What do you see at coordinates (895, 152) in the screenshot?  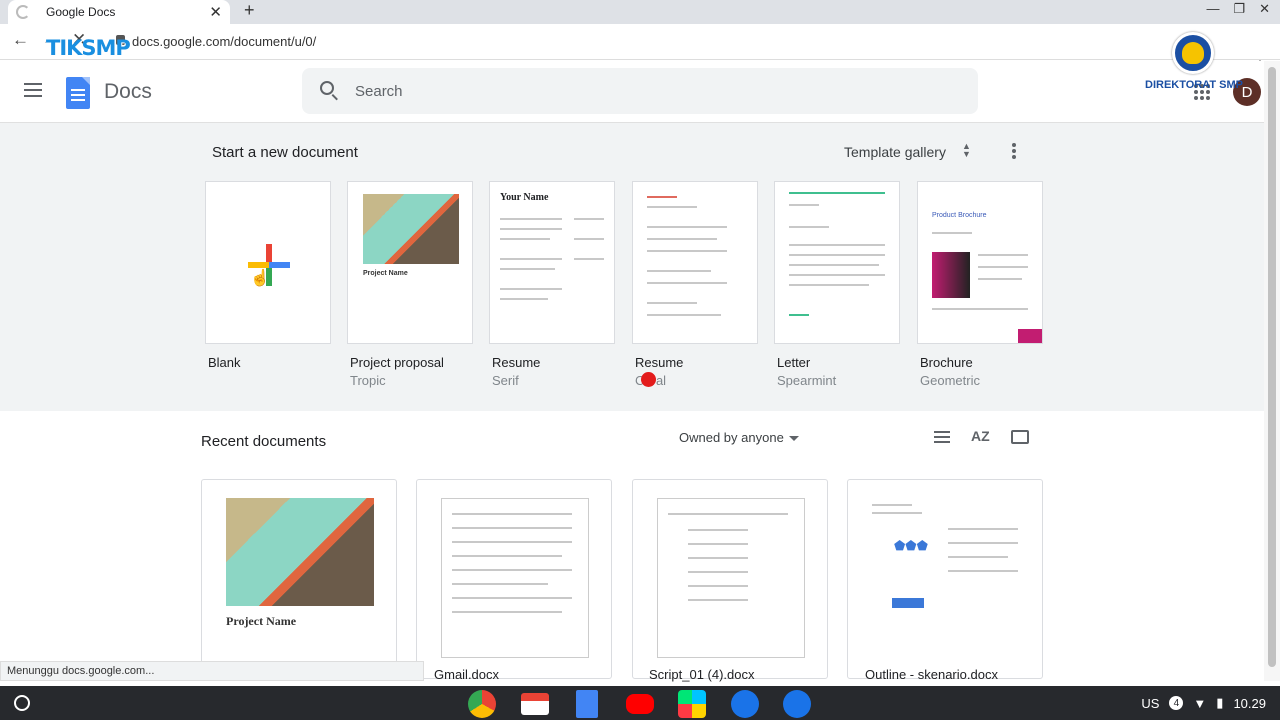 I see `template-gallery-button: Template gallery` at bounding box center [895, 152].